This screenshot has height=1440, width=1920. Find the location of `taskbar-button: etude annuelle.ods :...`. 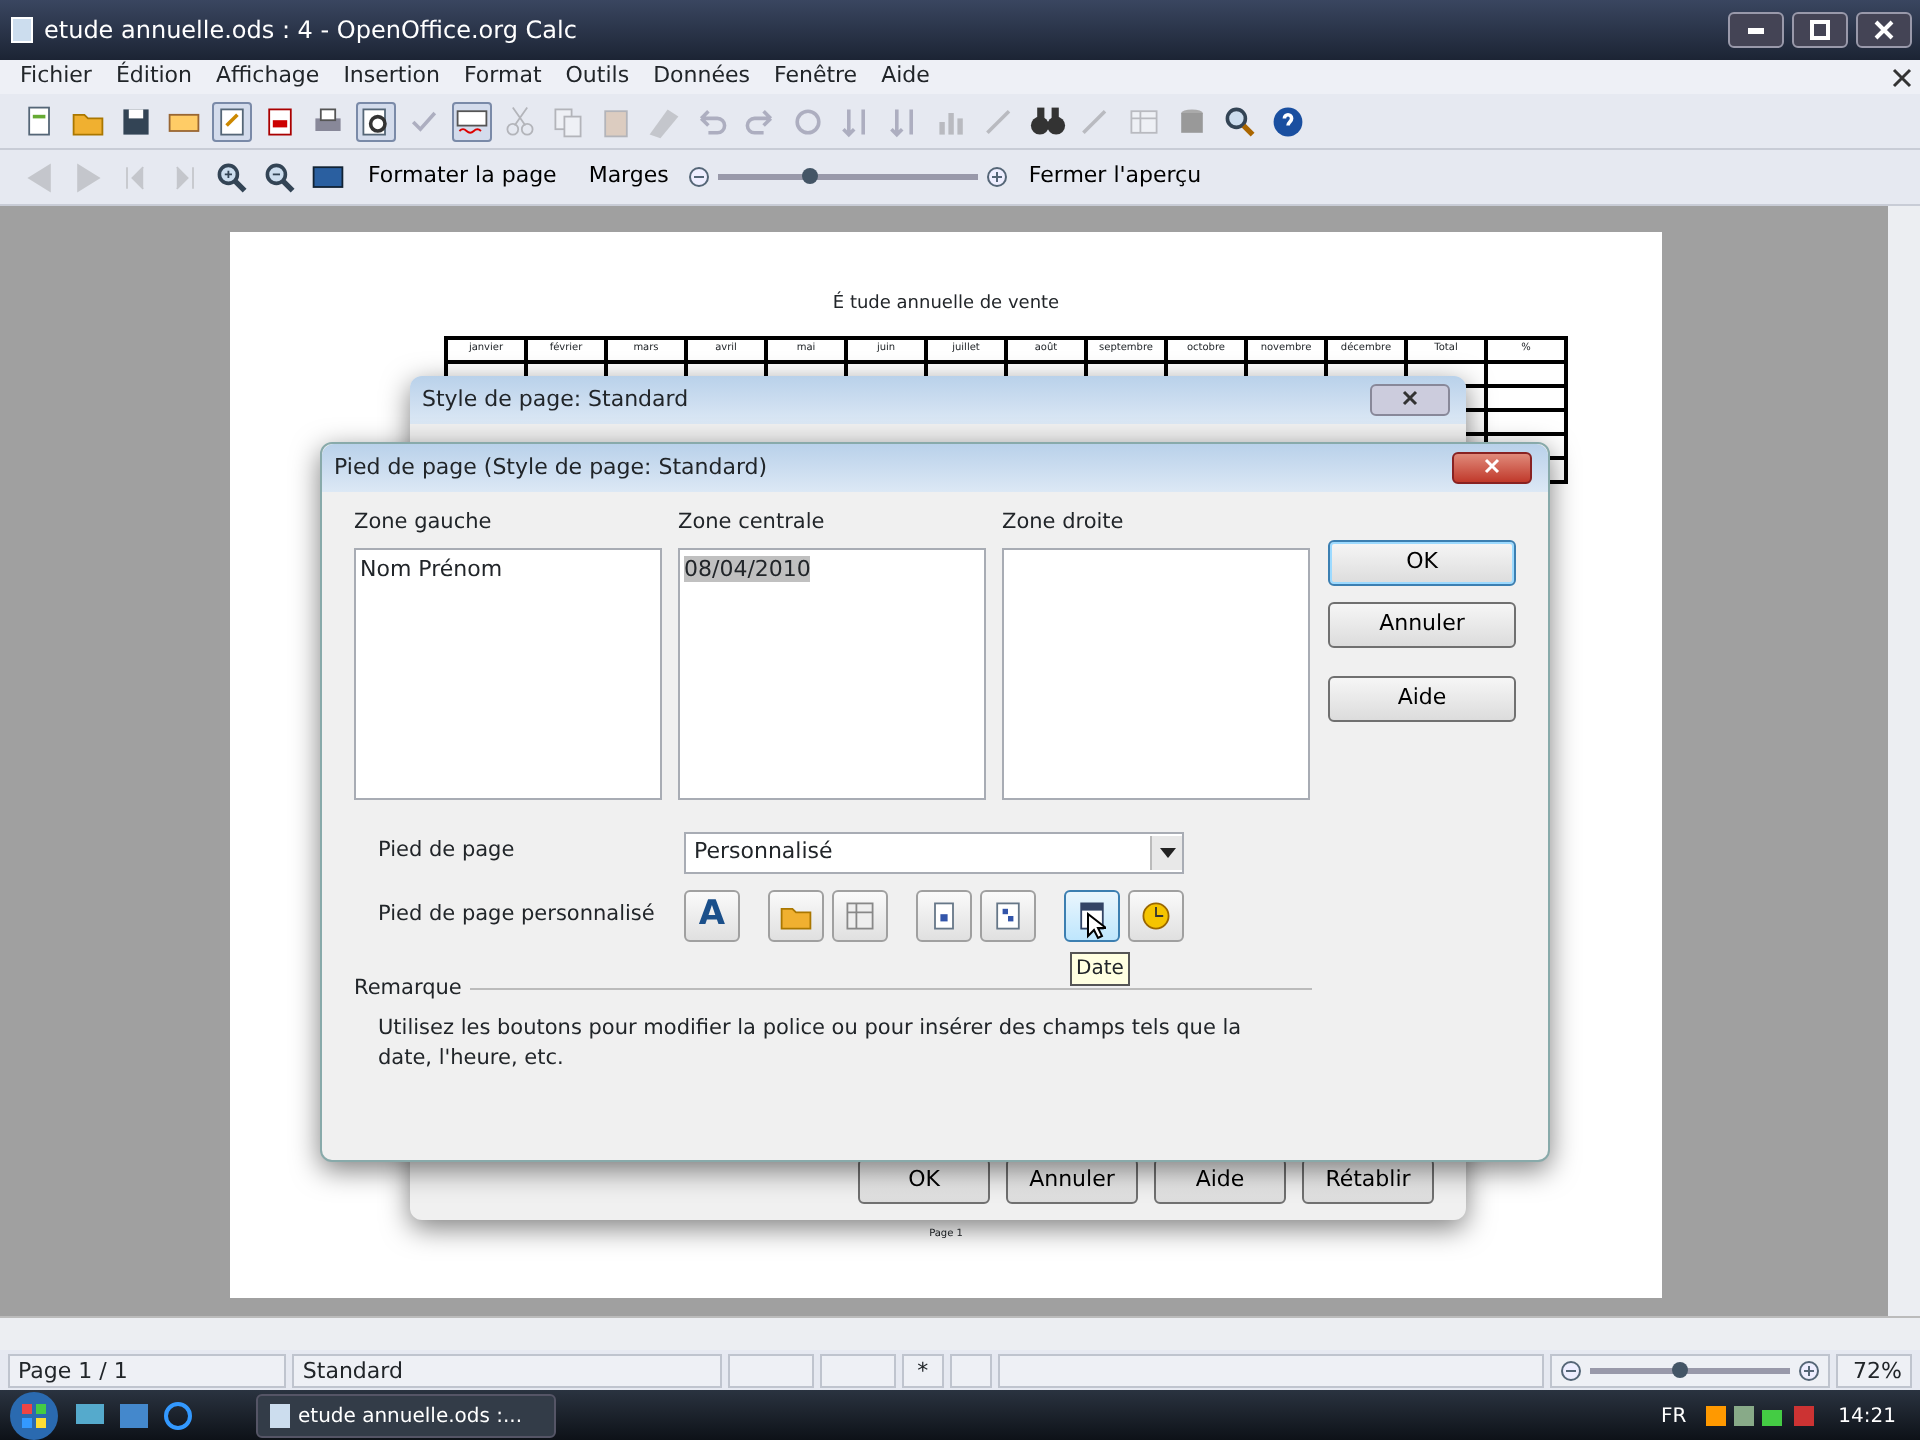

taskbar-button: etude annuelle.ods :... is located at coordinates (406, 1416).